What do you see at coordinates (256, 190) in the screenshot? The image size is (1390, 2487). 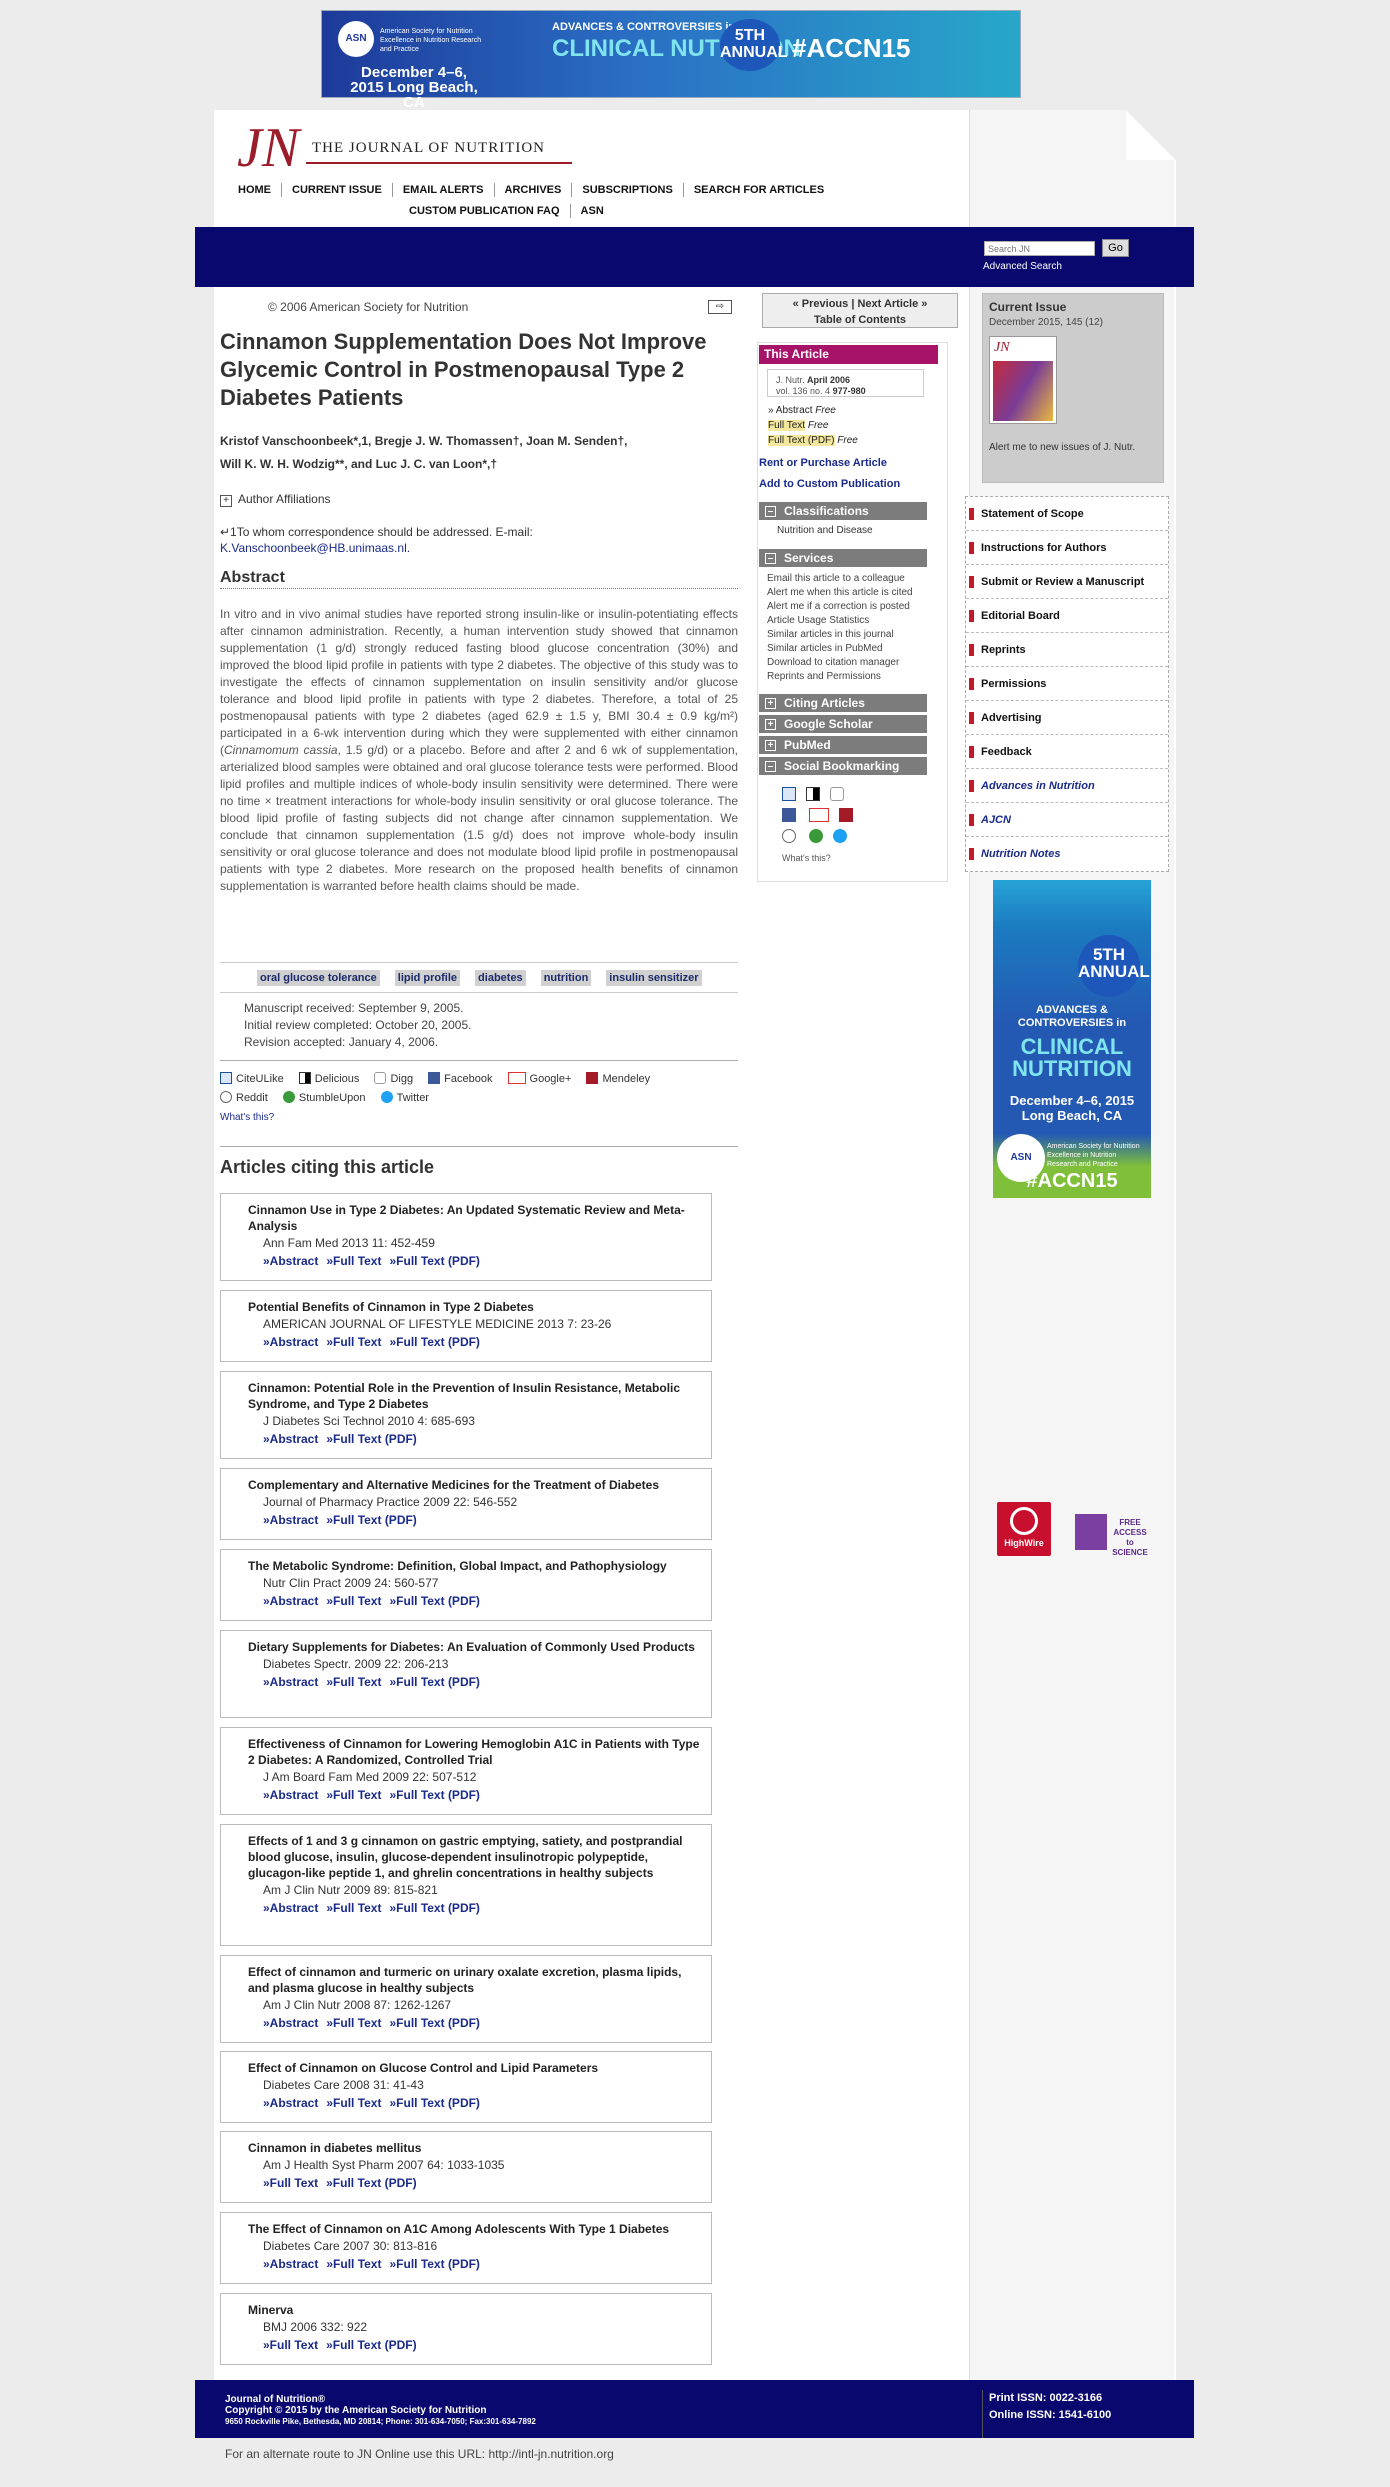 I see `nav-home: HOME` at bounding box center [256, 190].